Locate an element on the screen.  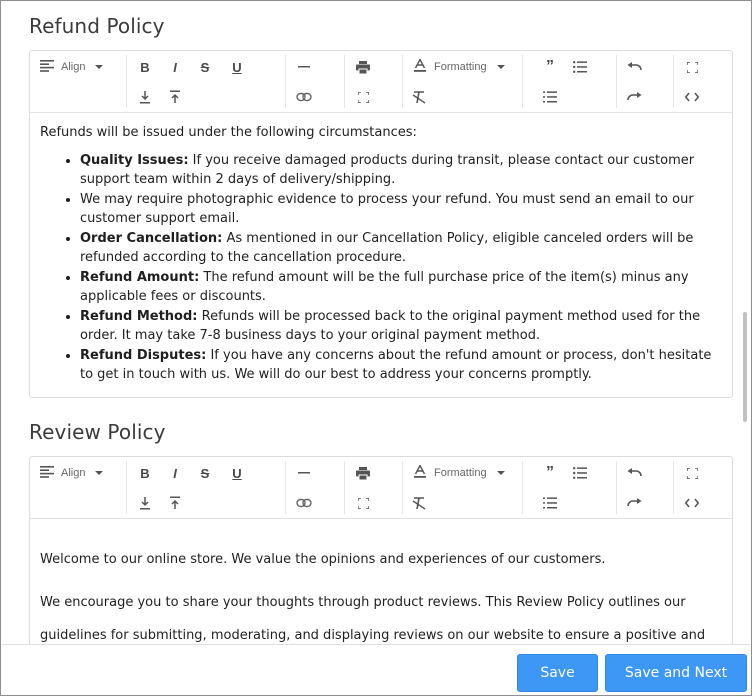
list-item-label: Quality Issues: is located at coordinates (134, 160).